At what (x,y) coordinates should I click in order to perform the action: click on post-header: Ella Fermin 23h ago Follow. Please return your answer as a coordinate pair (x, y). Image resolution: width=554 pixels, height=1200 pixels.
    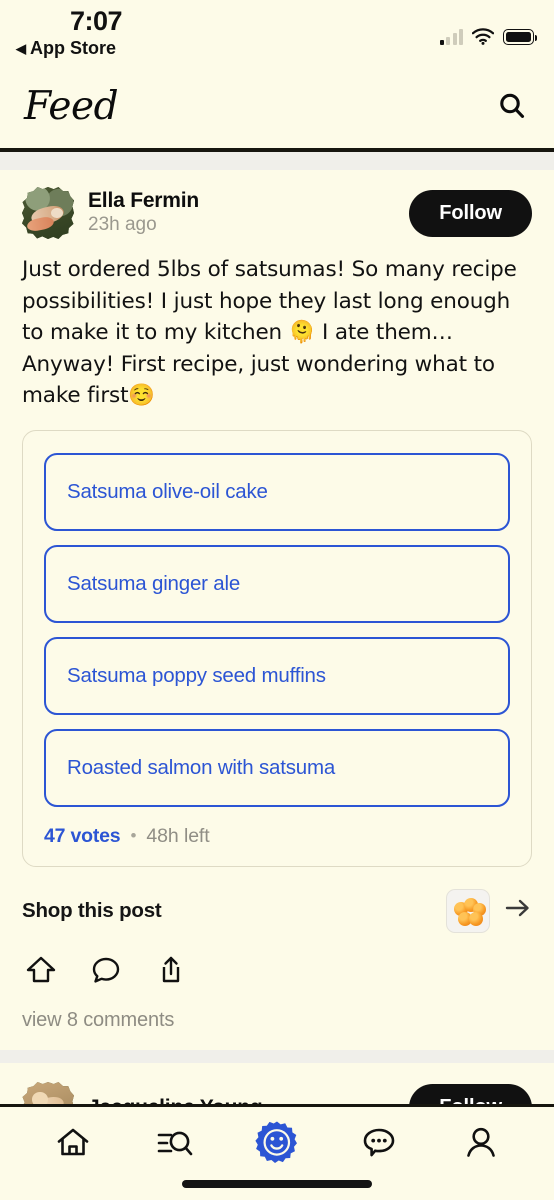
    Looking at the image, I should click on (277, 213).